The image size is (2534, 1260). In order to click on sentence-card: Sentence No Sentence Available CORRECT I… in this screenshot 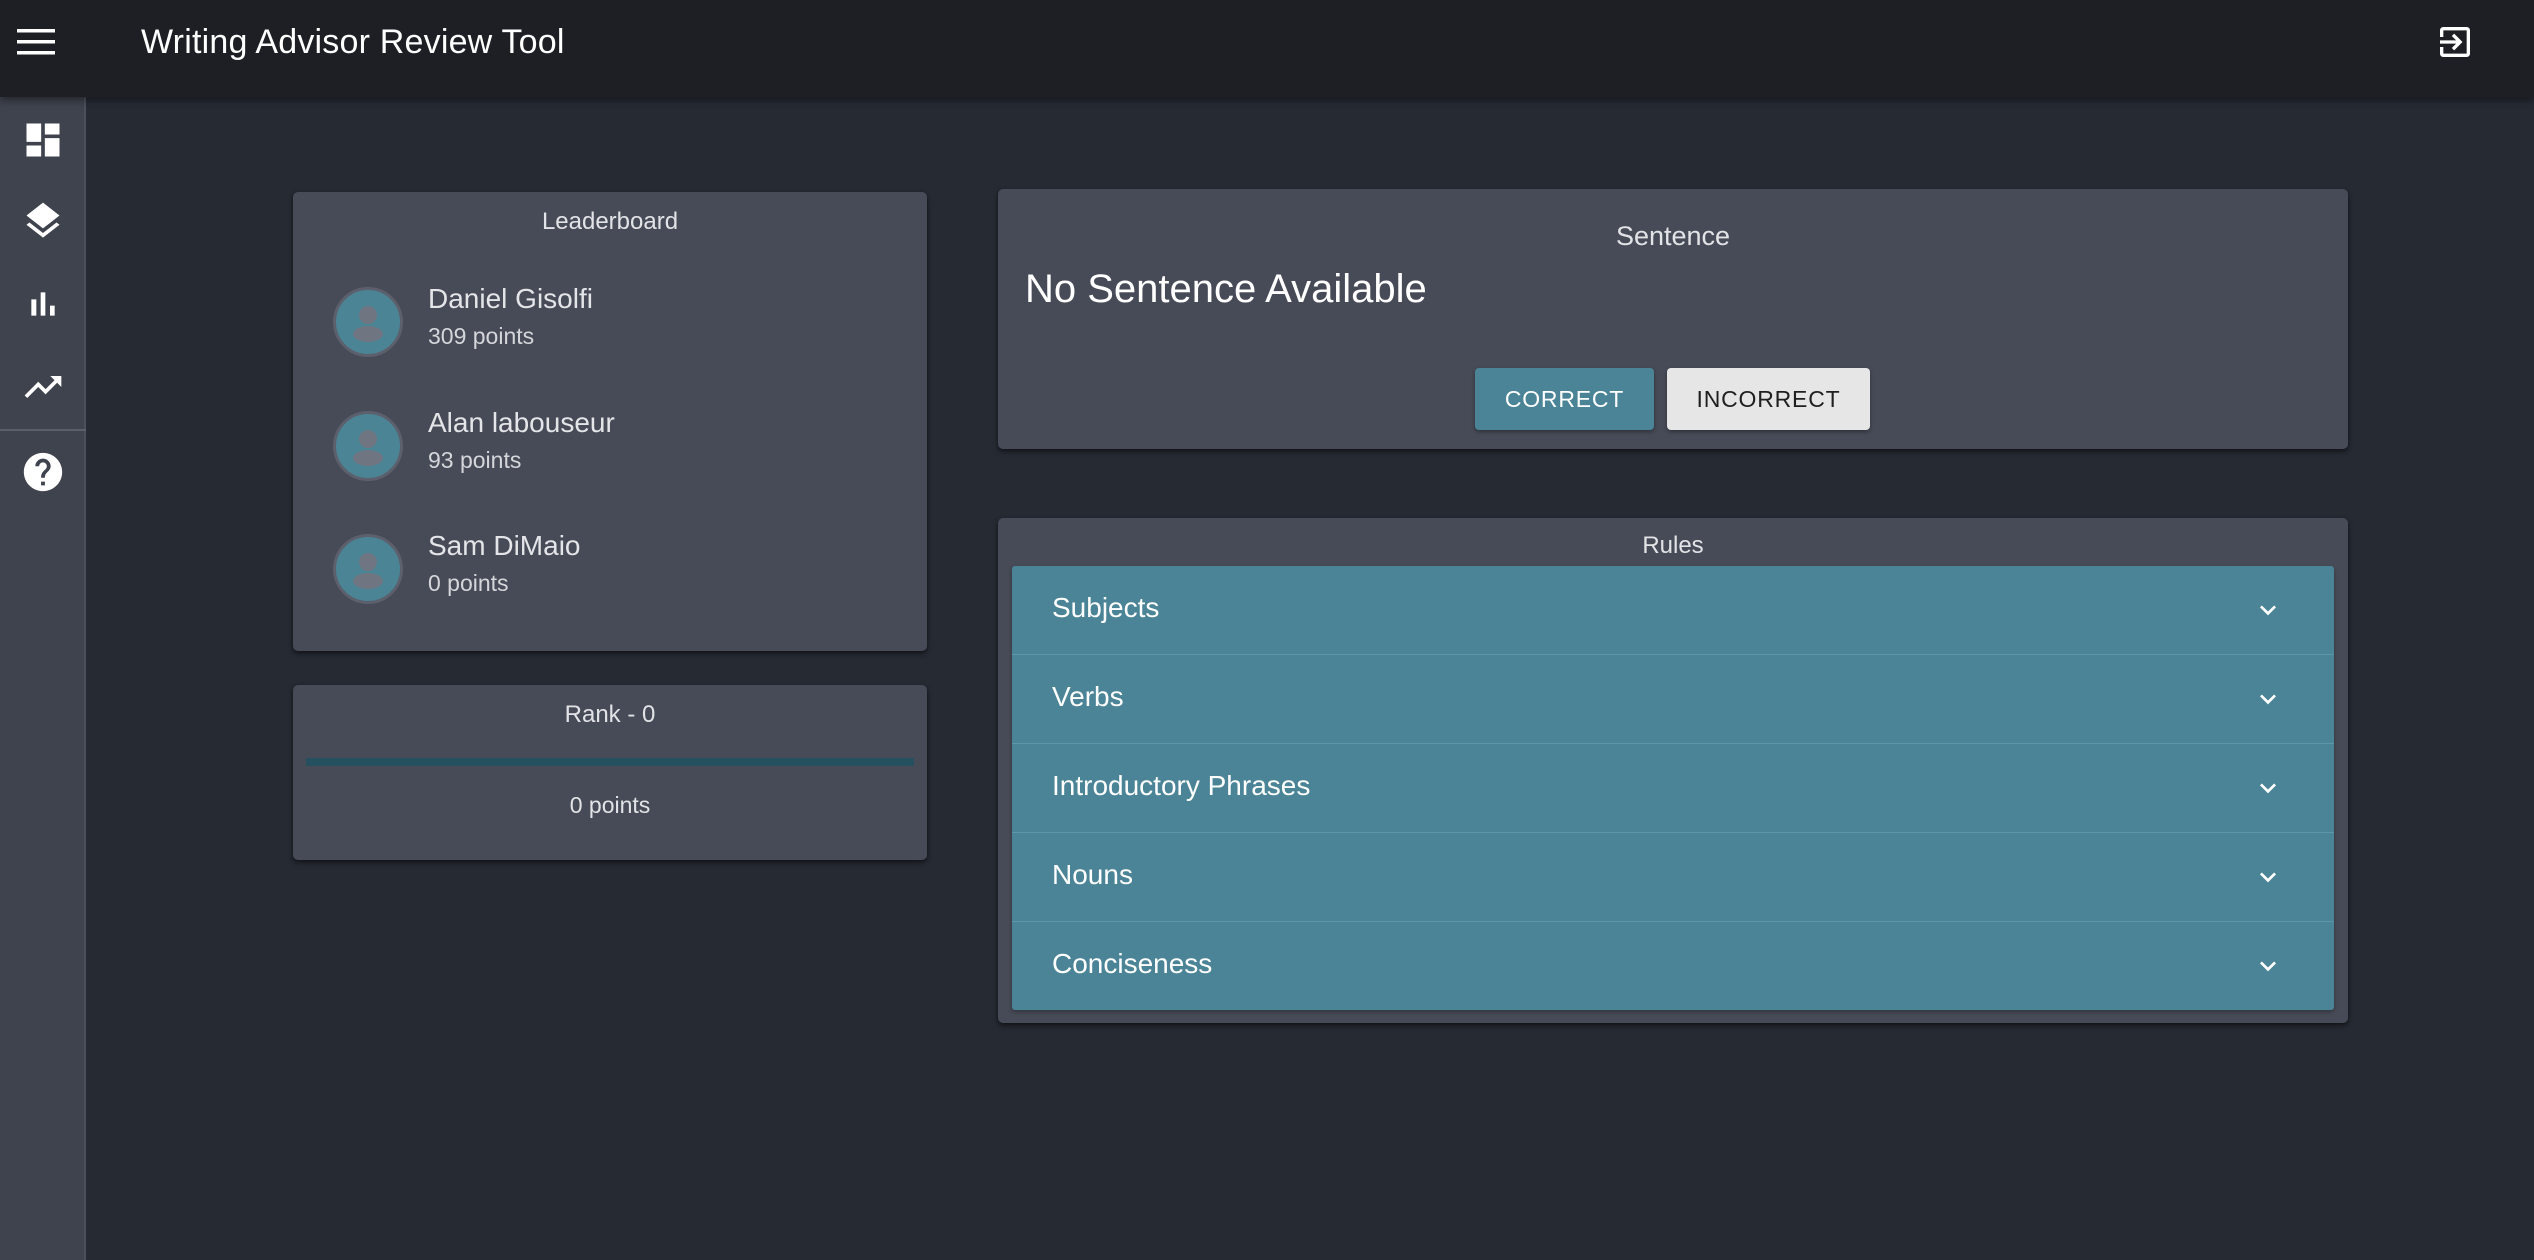, I will do `click(1673, 319)`.